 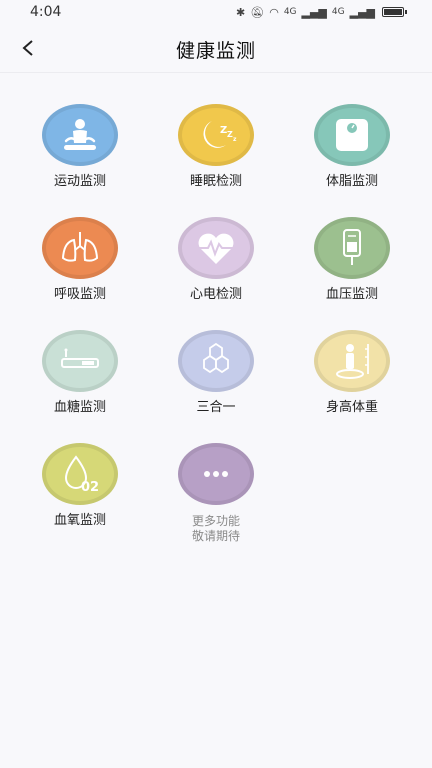 I want to click on feature-bodyfat: 体脂监测, so click(x=352, y=147).